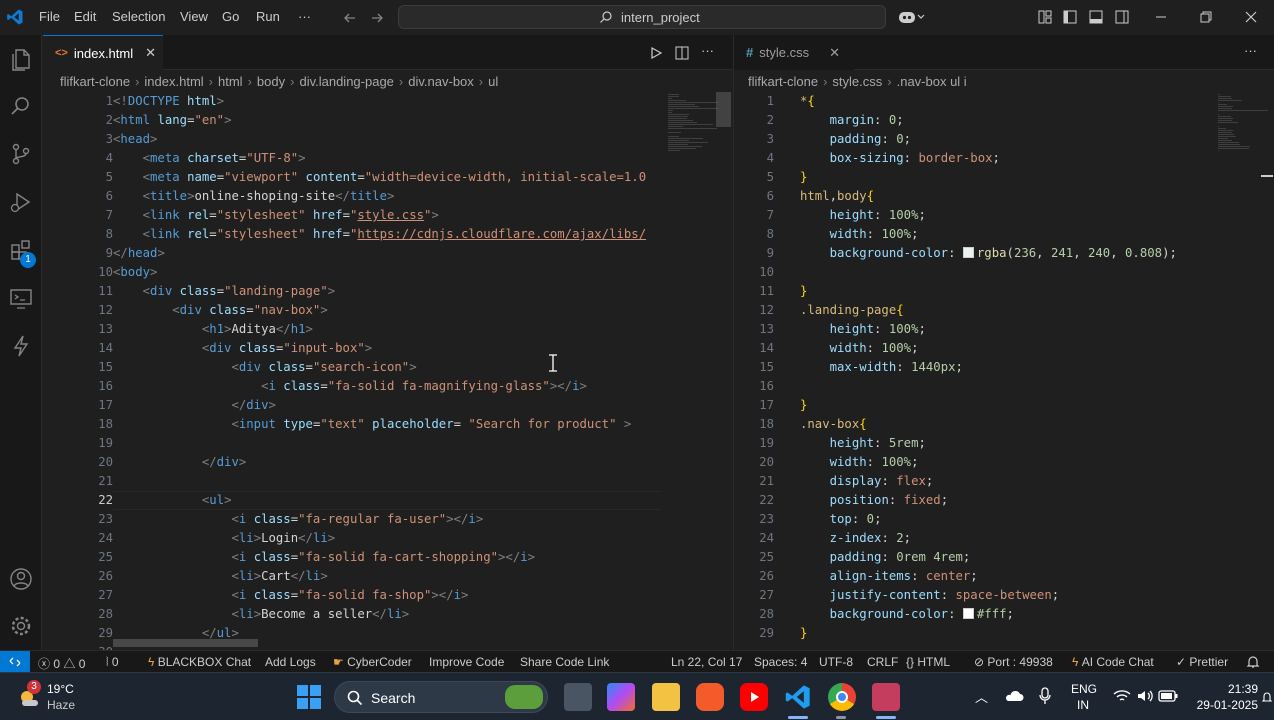 This screenshot has width=1274, height=720. Describe the element at coordinates (387, 500) in the screenshot. I see `code-line: <ul>` at that location.